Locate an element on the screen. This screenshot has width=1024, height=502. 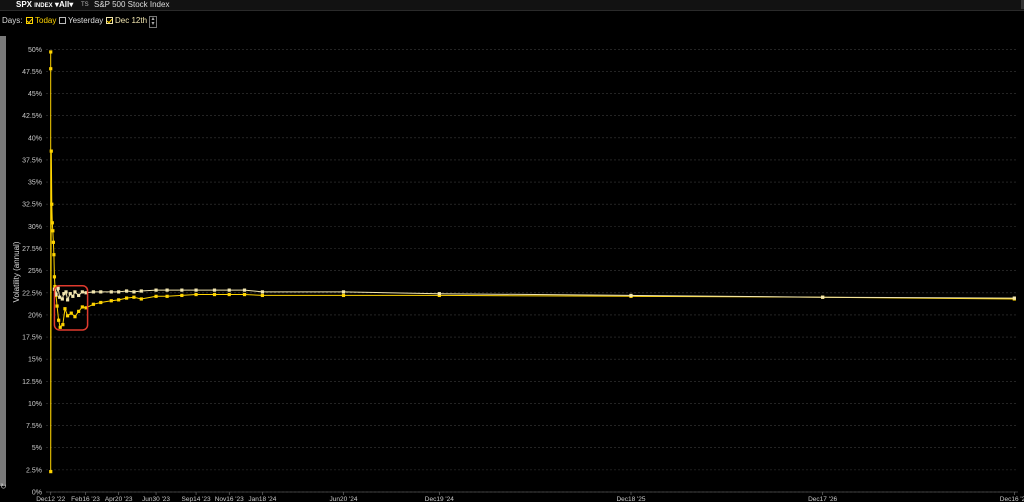
y-tick-label: 0% is located at coordinates (37, 493).